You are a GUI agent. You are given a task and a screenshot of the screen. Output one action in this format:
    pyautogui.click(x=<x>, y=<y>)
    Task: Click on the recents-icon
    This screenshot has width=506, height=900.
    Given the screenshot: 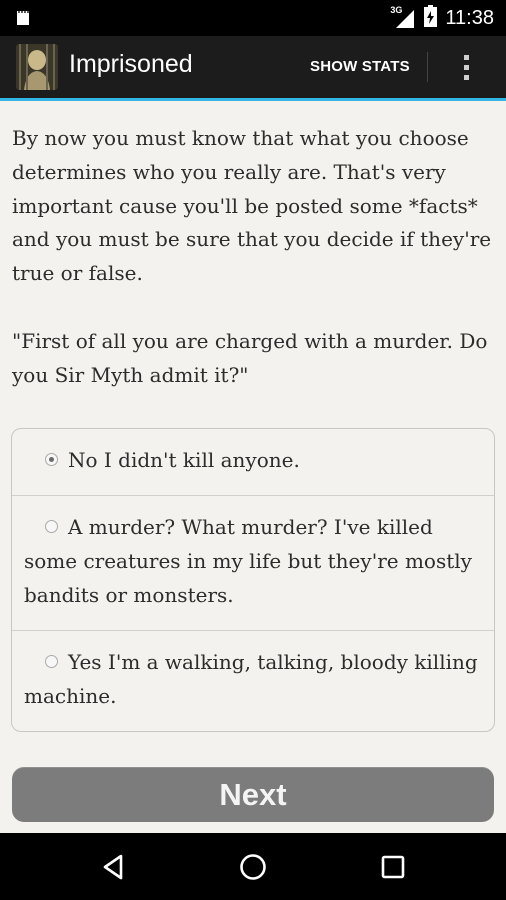 What is the action you would take?
    pyautogui.click(x=393, y=866)
    